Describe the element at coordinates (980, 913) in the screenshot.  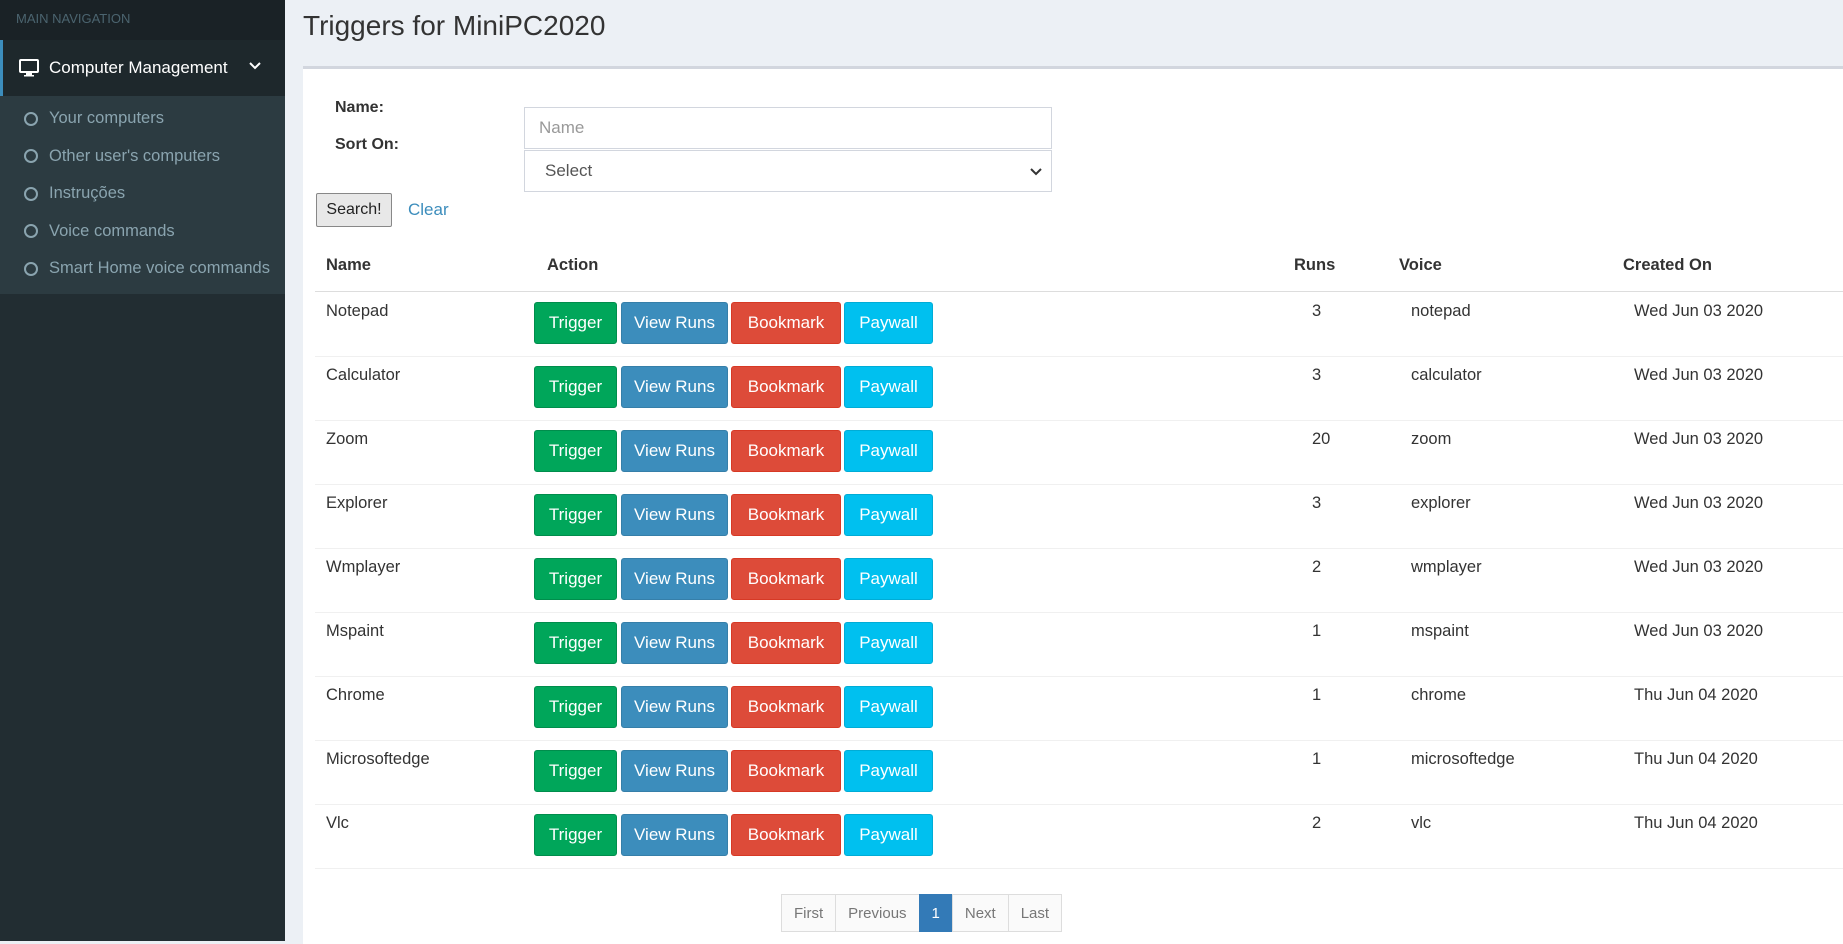
I see `page-next-button: Next` at that location.